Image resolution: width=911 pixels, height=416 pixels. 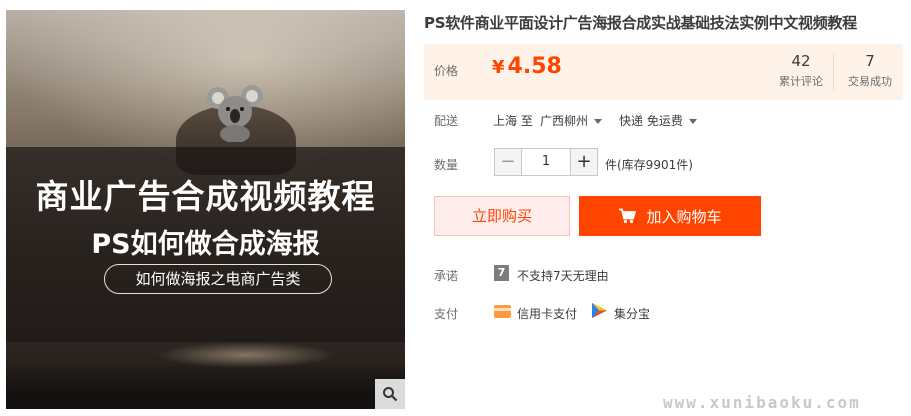 I want to click on ship-destination-value: 广西柳州, so click(x=564, y=121).